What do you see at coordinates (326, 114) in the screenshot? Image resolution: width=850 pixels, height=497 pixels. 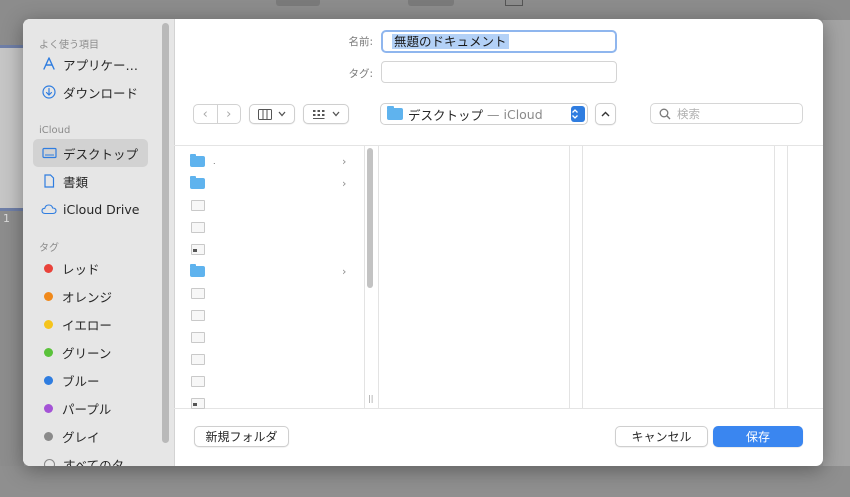 I see `group-by-button` at bounding box center [326, 114].